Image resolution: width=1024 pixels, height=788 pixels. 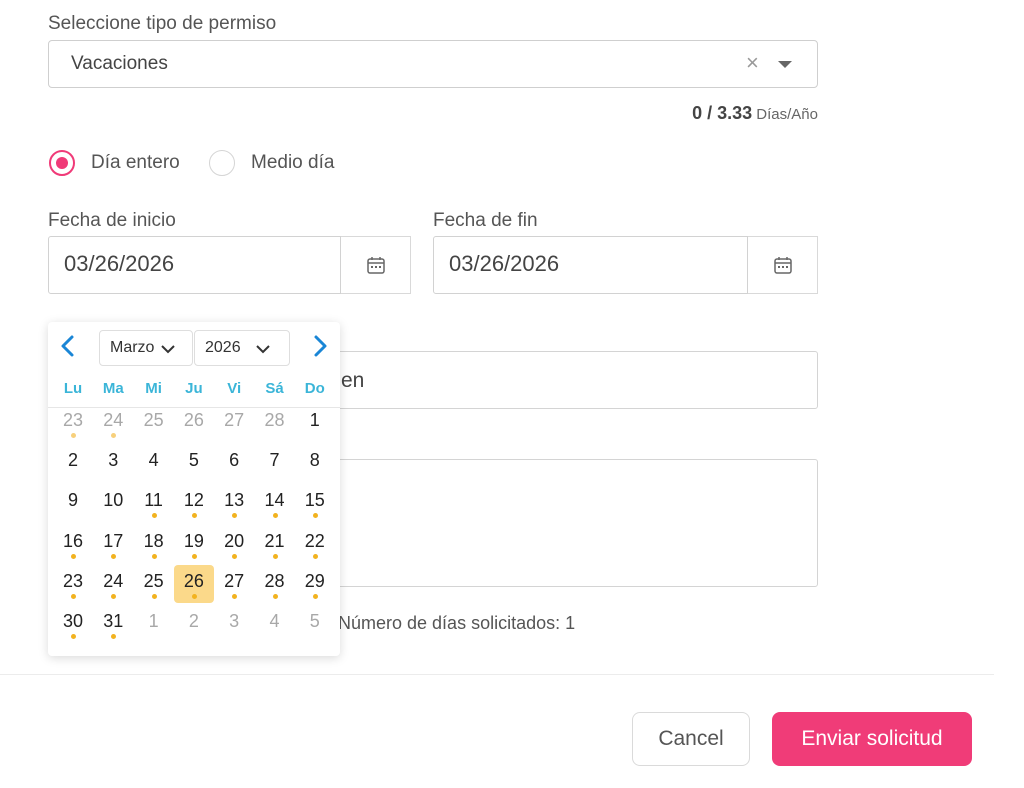 I want to click on calendar-day-selected: 26, so click(x=193, y=583).